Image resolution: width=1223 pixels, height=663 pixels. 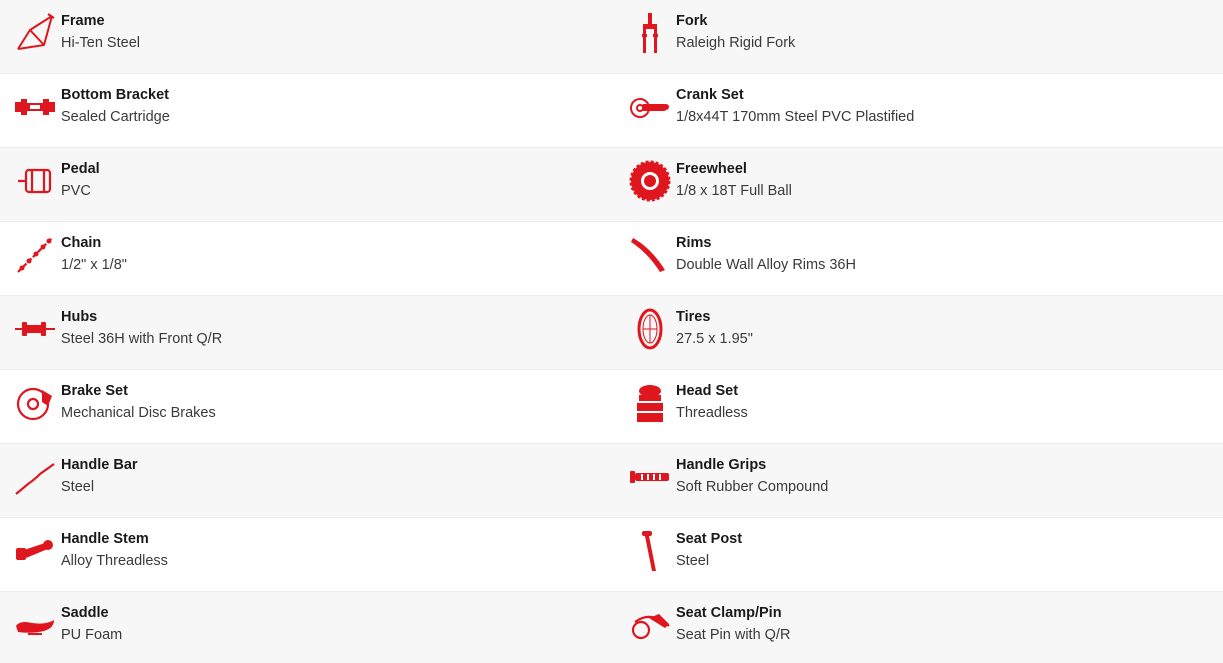 What do you see at coordinates (92, 635) in the screenshot?
I see `spec-value: PU Foam` at bounding box center [92, 635].